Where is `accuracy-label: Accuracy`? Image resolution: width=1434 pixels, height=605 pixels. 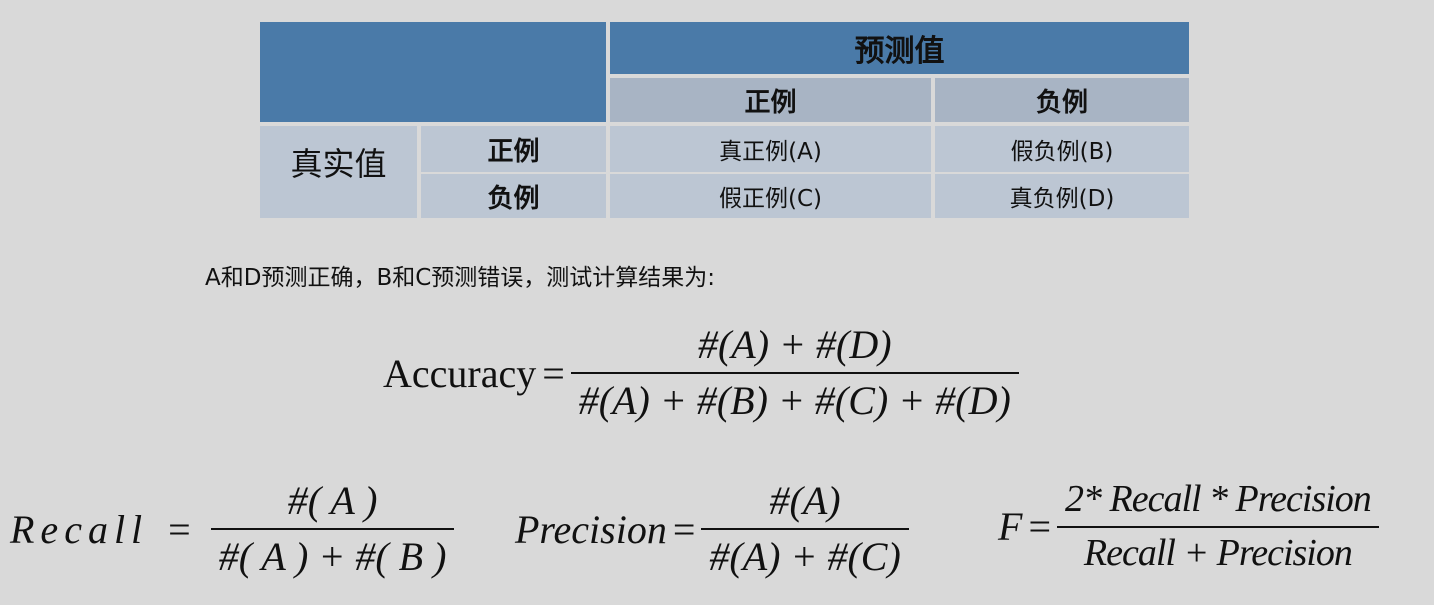 accuracy-label: Accuracy is located at coordinates (460, 373).